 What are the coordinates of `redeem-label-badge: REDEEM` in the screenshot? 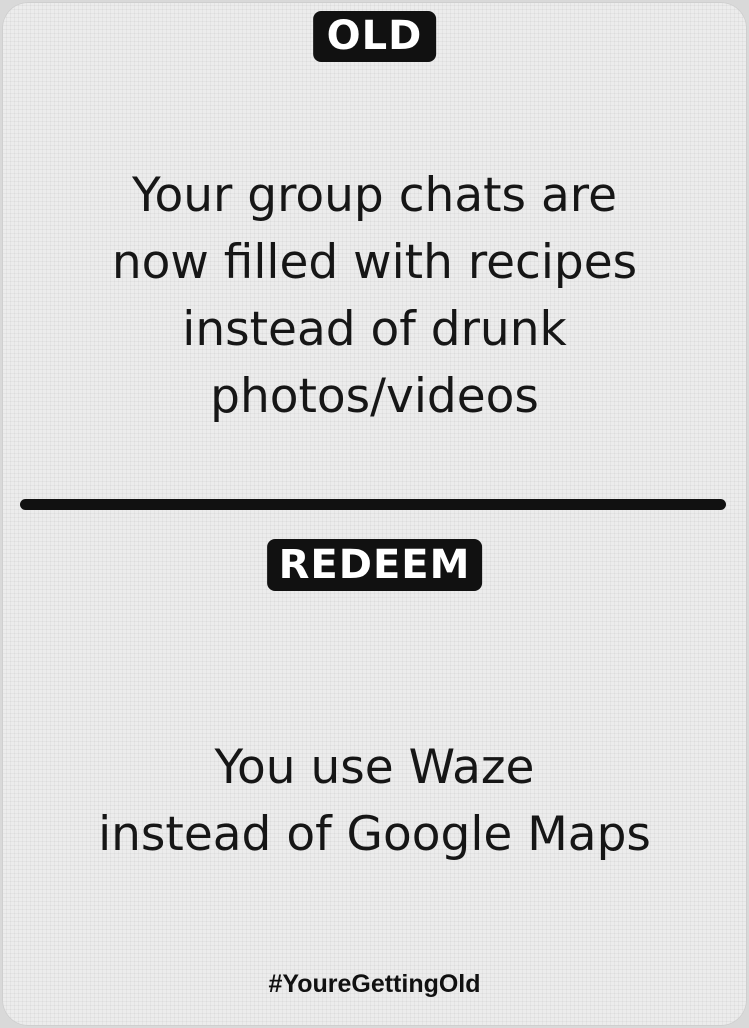 It's located at (374, 565).